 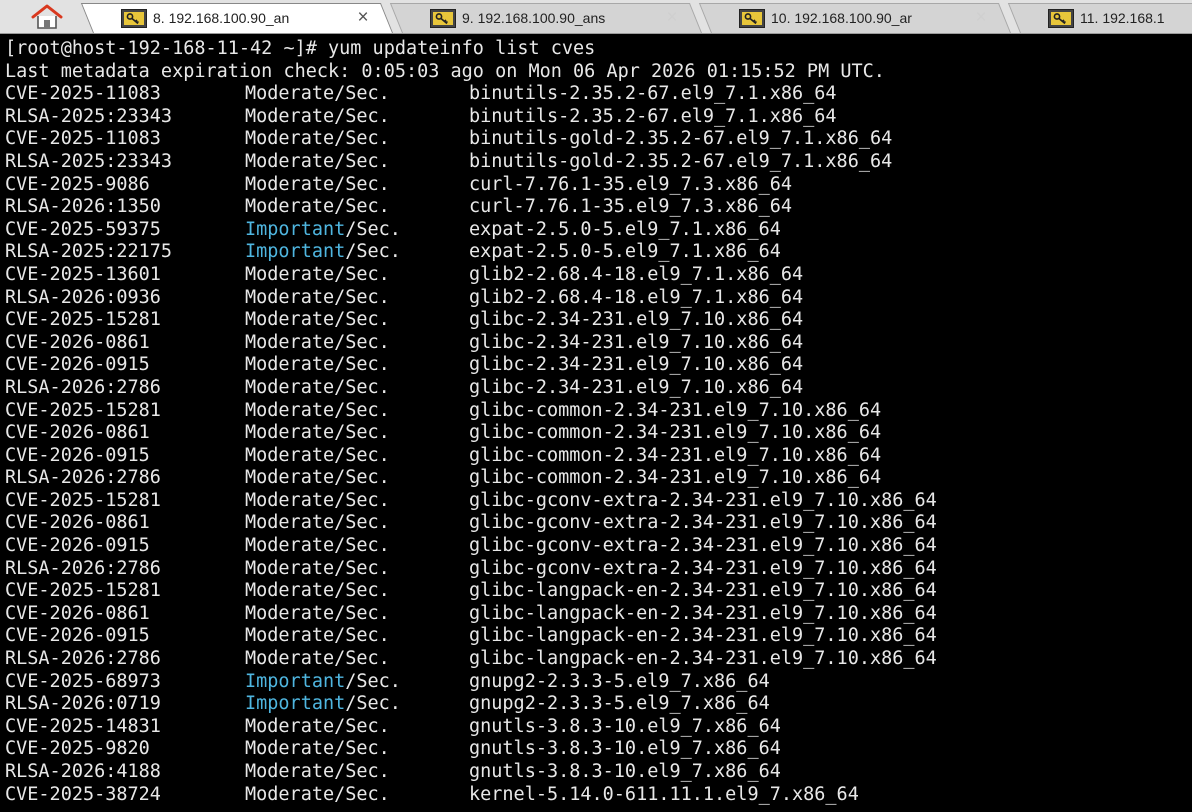 I want to click on advisory-id: RLSA-2026:0936, so click(x=83, y=297).